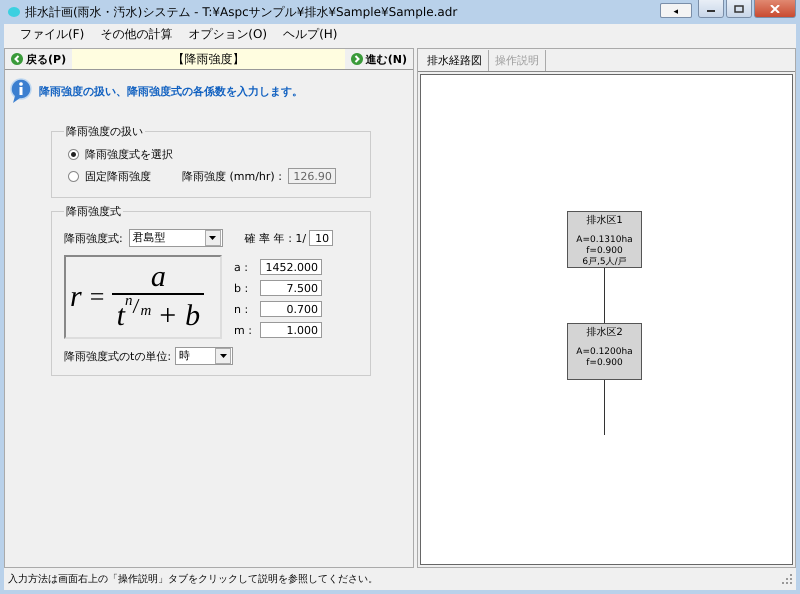 This screenshot has width=800, height=594. What do you see at coordinates (14, 12) in the screenshot?
I see `app-icon` at bounding box center [14, 12].